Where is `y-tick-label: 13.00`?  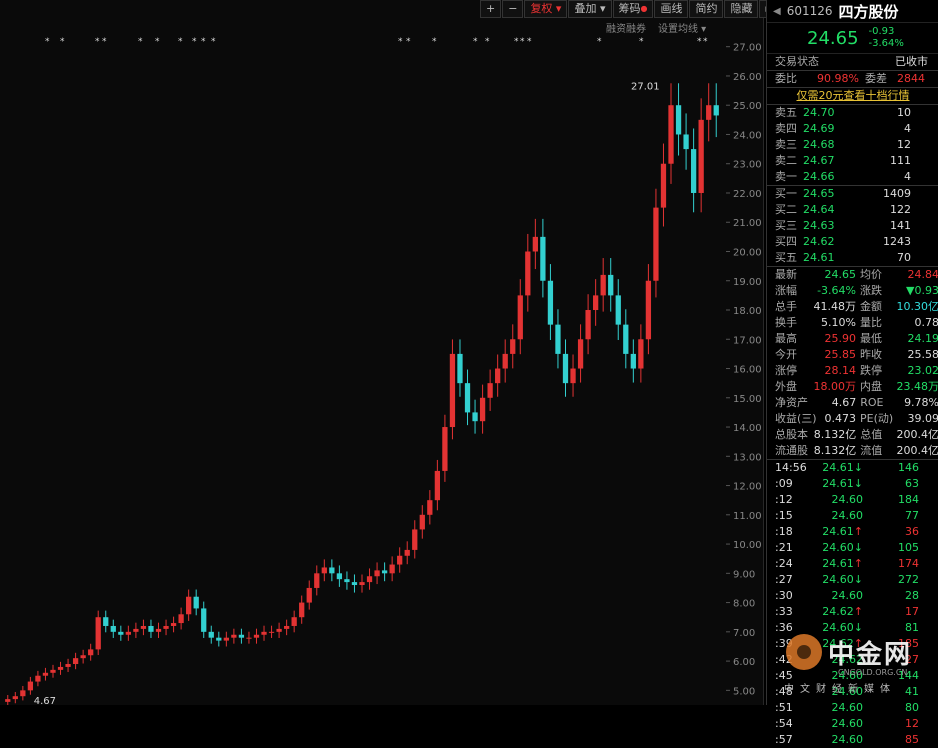 y-tick-label: 13.00 is located at coordinates (747, 457).